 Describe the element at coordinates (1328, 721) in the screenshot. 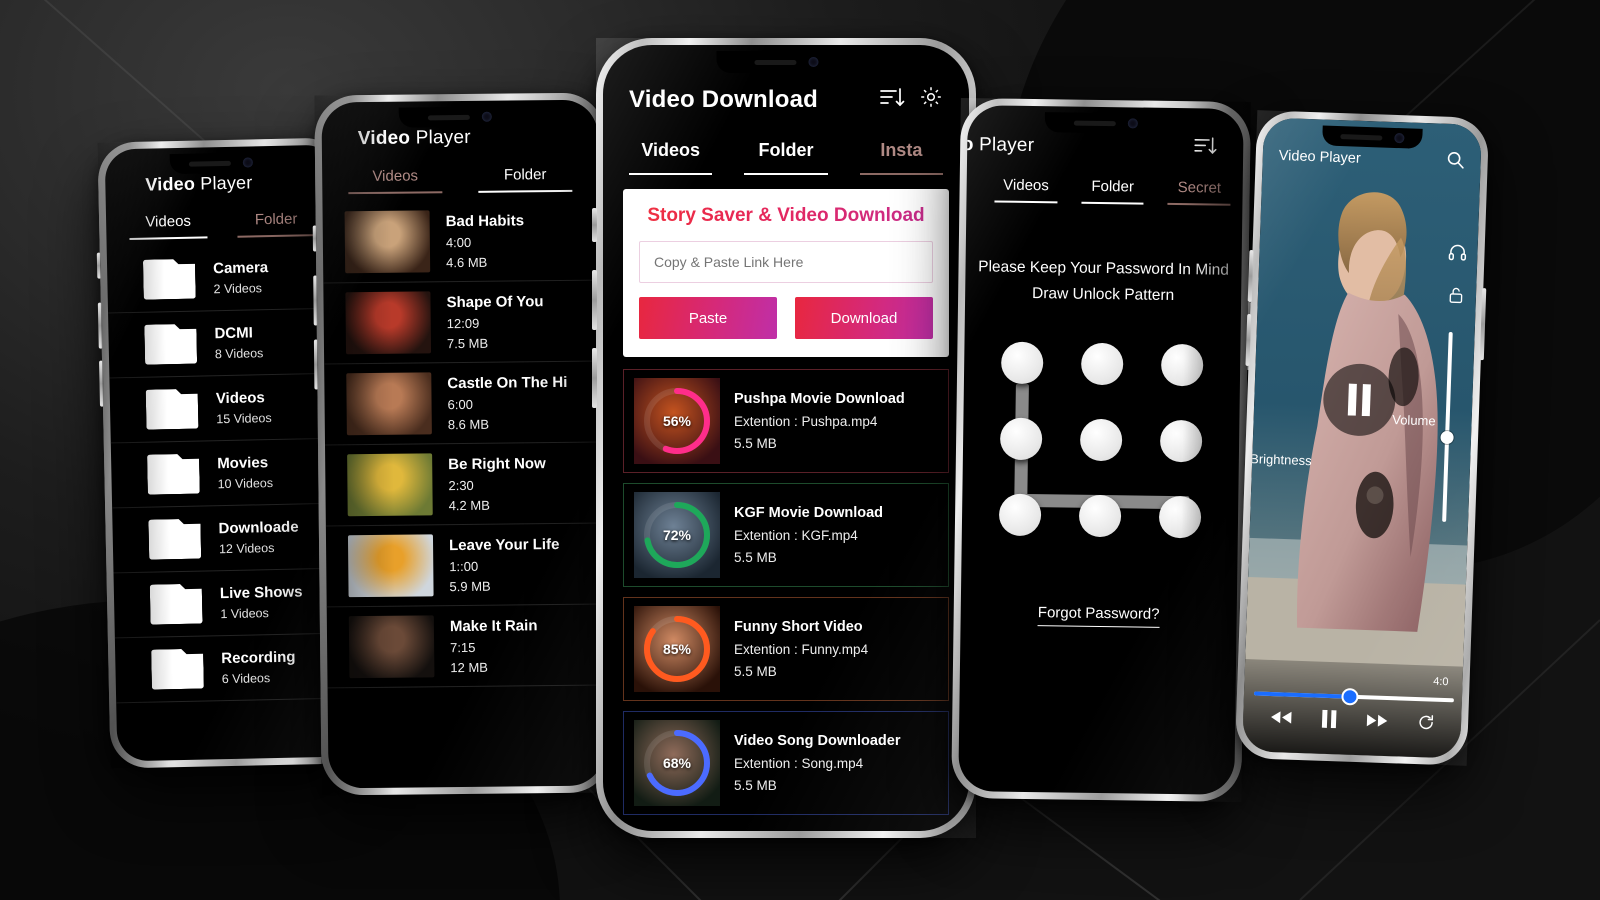

I see `pause-button` at that location.